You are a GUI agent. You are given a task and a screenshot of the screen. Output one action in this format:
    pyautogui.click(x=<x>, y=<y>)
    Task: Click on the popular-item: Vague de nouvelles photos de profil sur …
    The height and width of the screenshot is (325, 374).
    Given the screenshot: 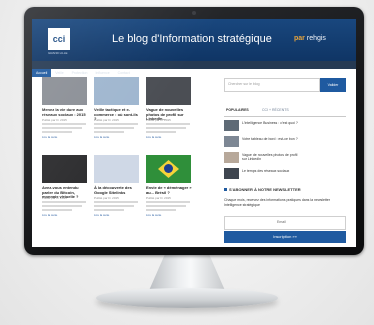 What is the action you would take?
    pyautogui.click(x=285, y=159)
    